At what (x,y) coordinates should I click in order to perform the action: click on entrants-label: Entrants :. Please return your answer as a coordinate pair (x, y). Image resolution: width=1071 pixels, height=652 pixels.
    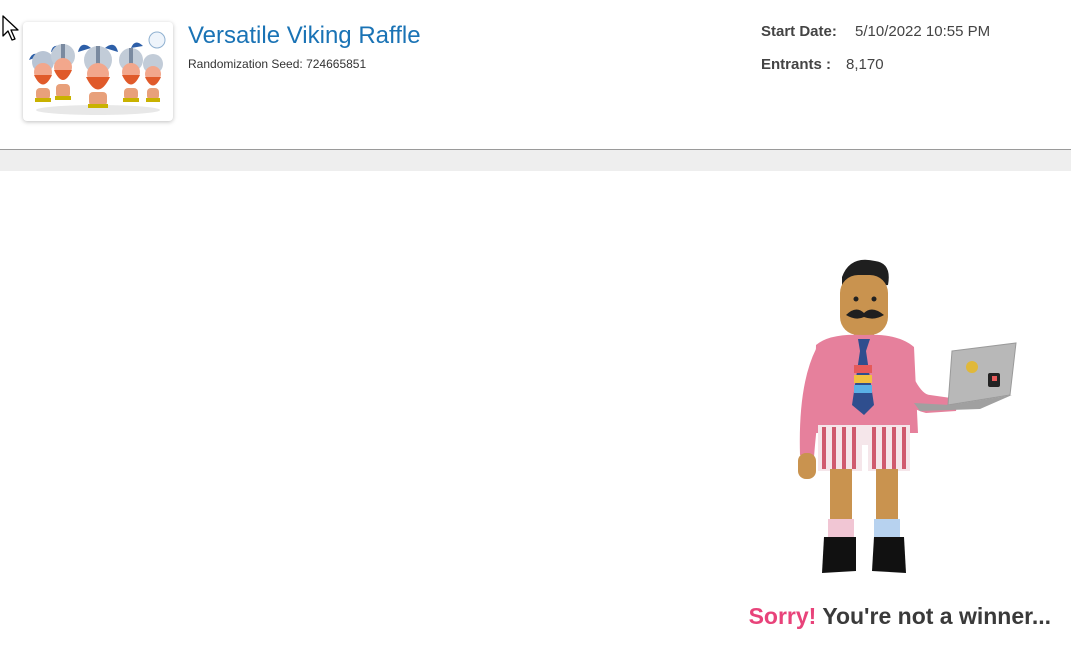
    Looking at the image, I should click on (796, 64).